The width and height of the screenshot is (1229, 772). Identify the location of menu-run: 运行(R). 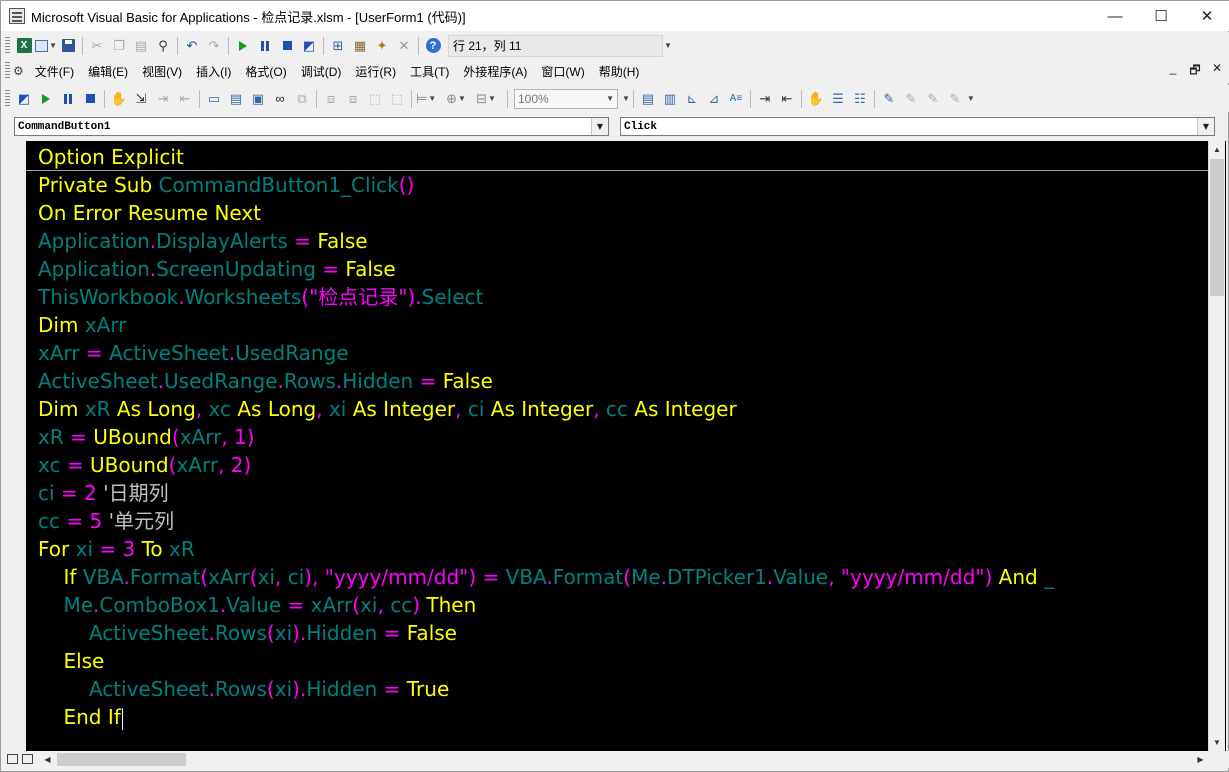
(375, 71).